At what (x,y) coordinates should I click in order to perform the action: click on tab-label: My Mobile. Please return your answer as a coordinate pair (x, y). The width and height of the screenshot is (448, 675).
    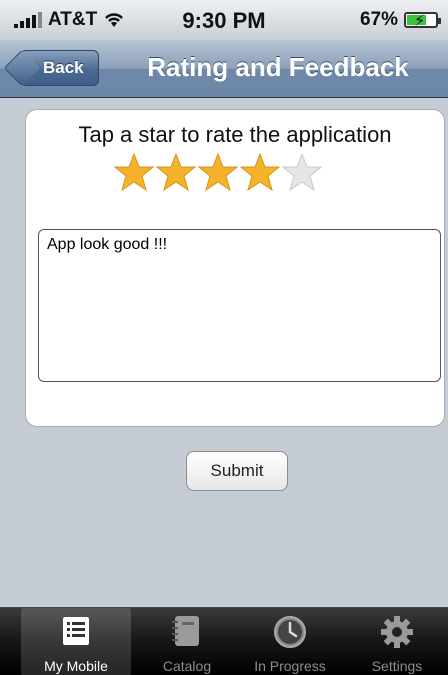
    Looking at the image, I should click on (76, 666).